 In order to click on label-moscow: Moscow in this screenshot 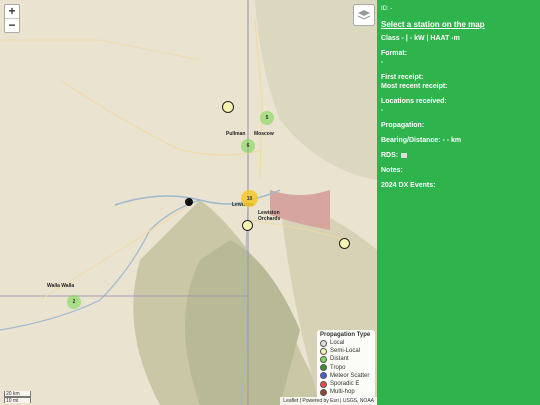, I will do `click(264, 134)`.